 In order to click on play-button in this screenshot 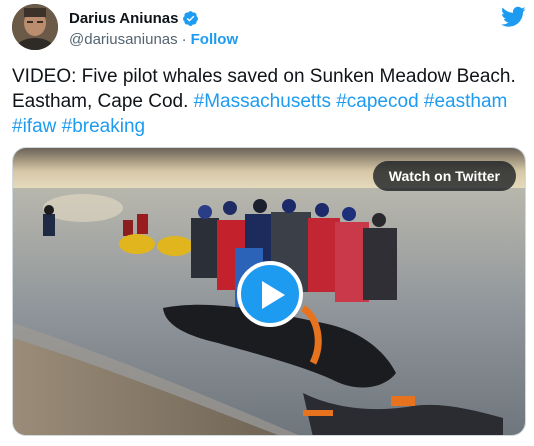, I will do `click(270, 294)`.